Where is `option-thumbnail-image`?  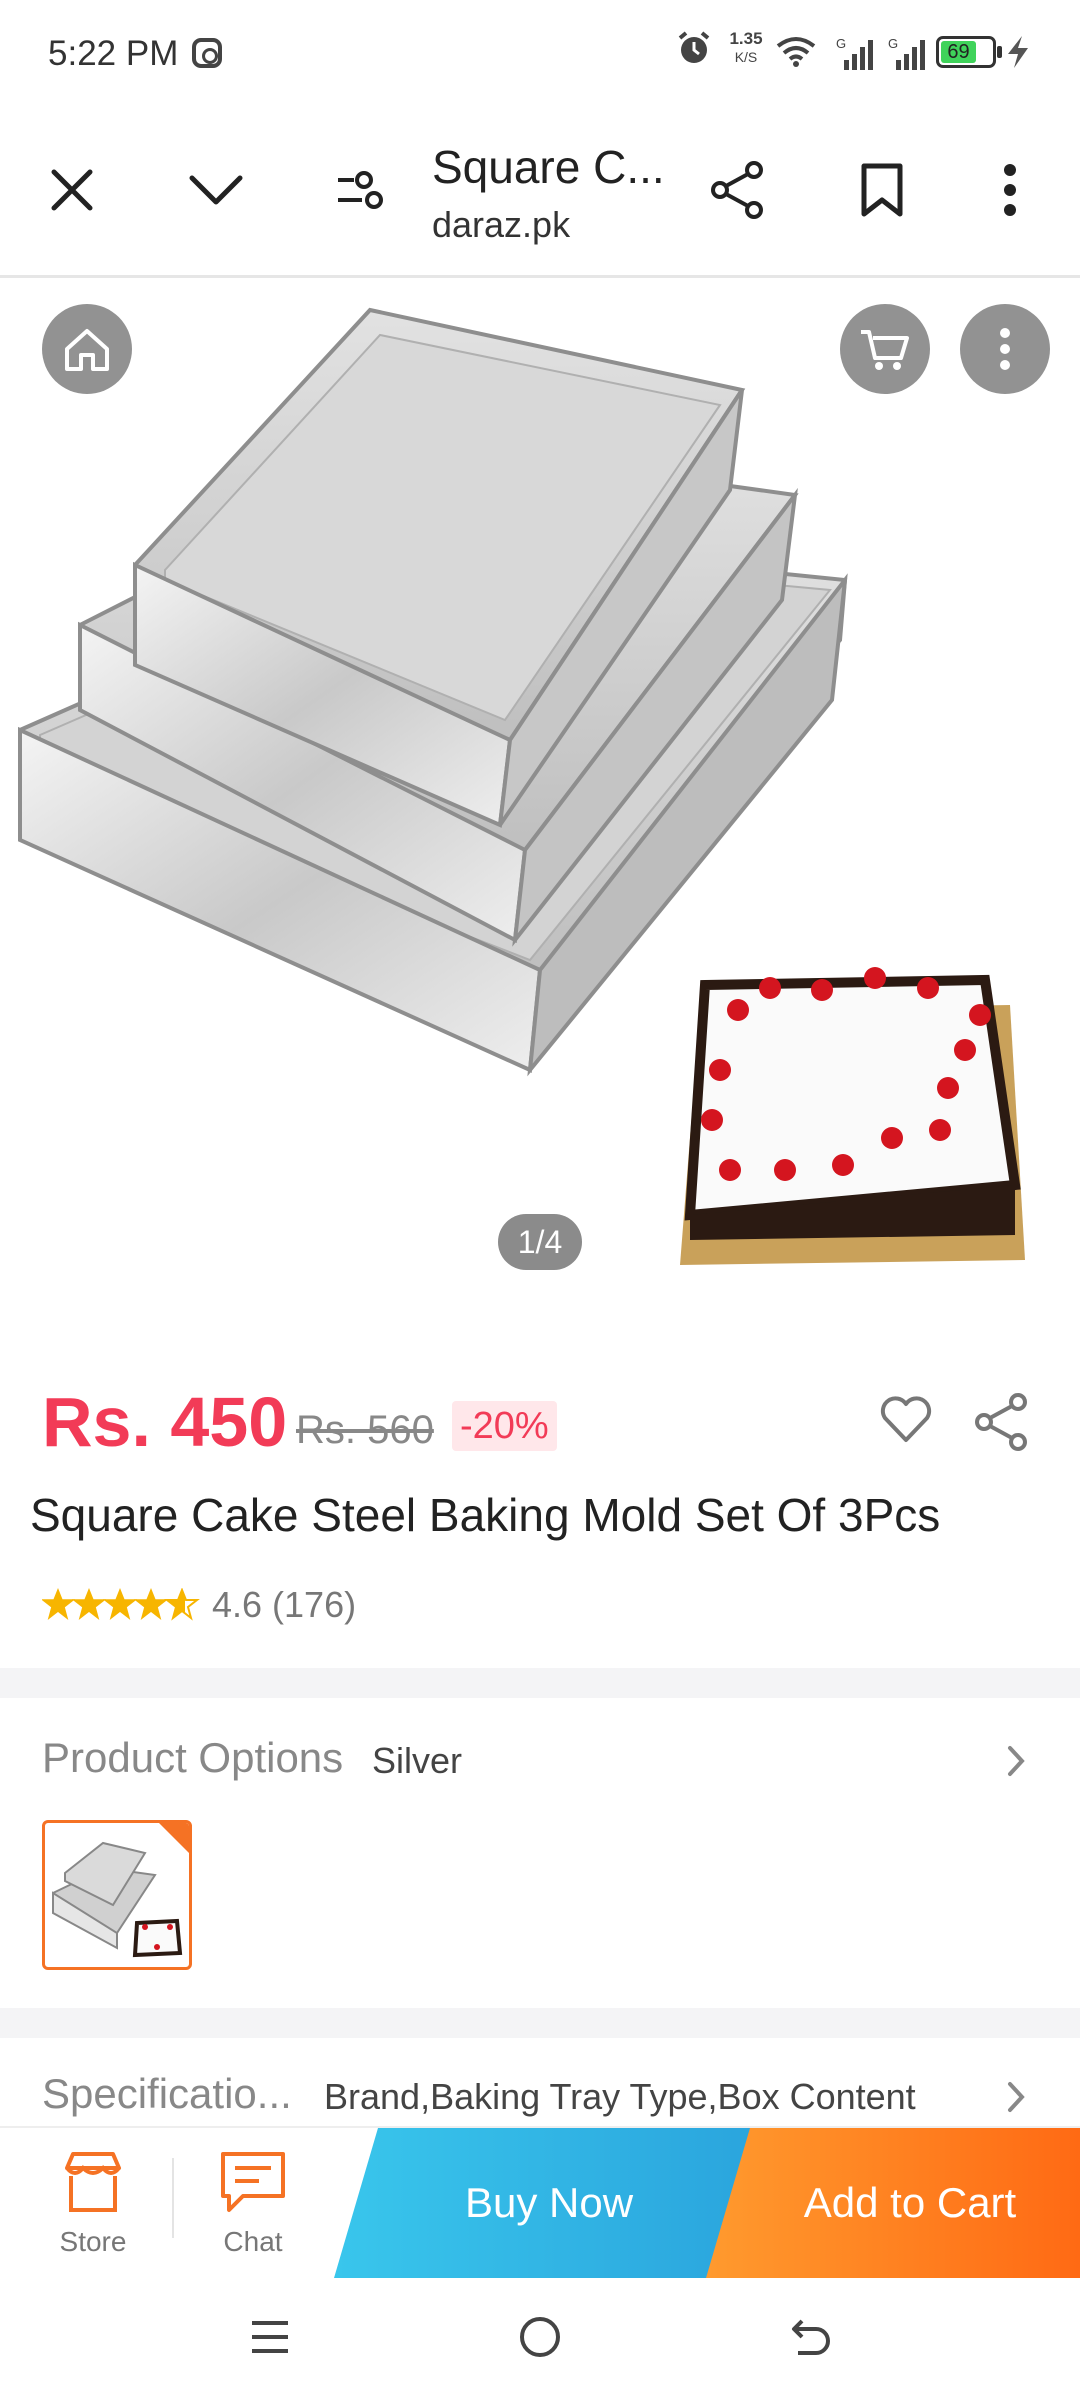
option-thumbnail-image is located at coordinates (117, 1899).